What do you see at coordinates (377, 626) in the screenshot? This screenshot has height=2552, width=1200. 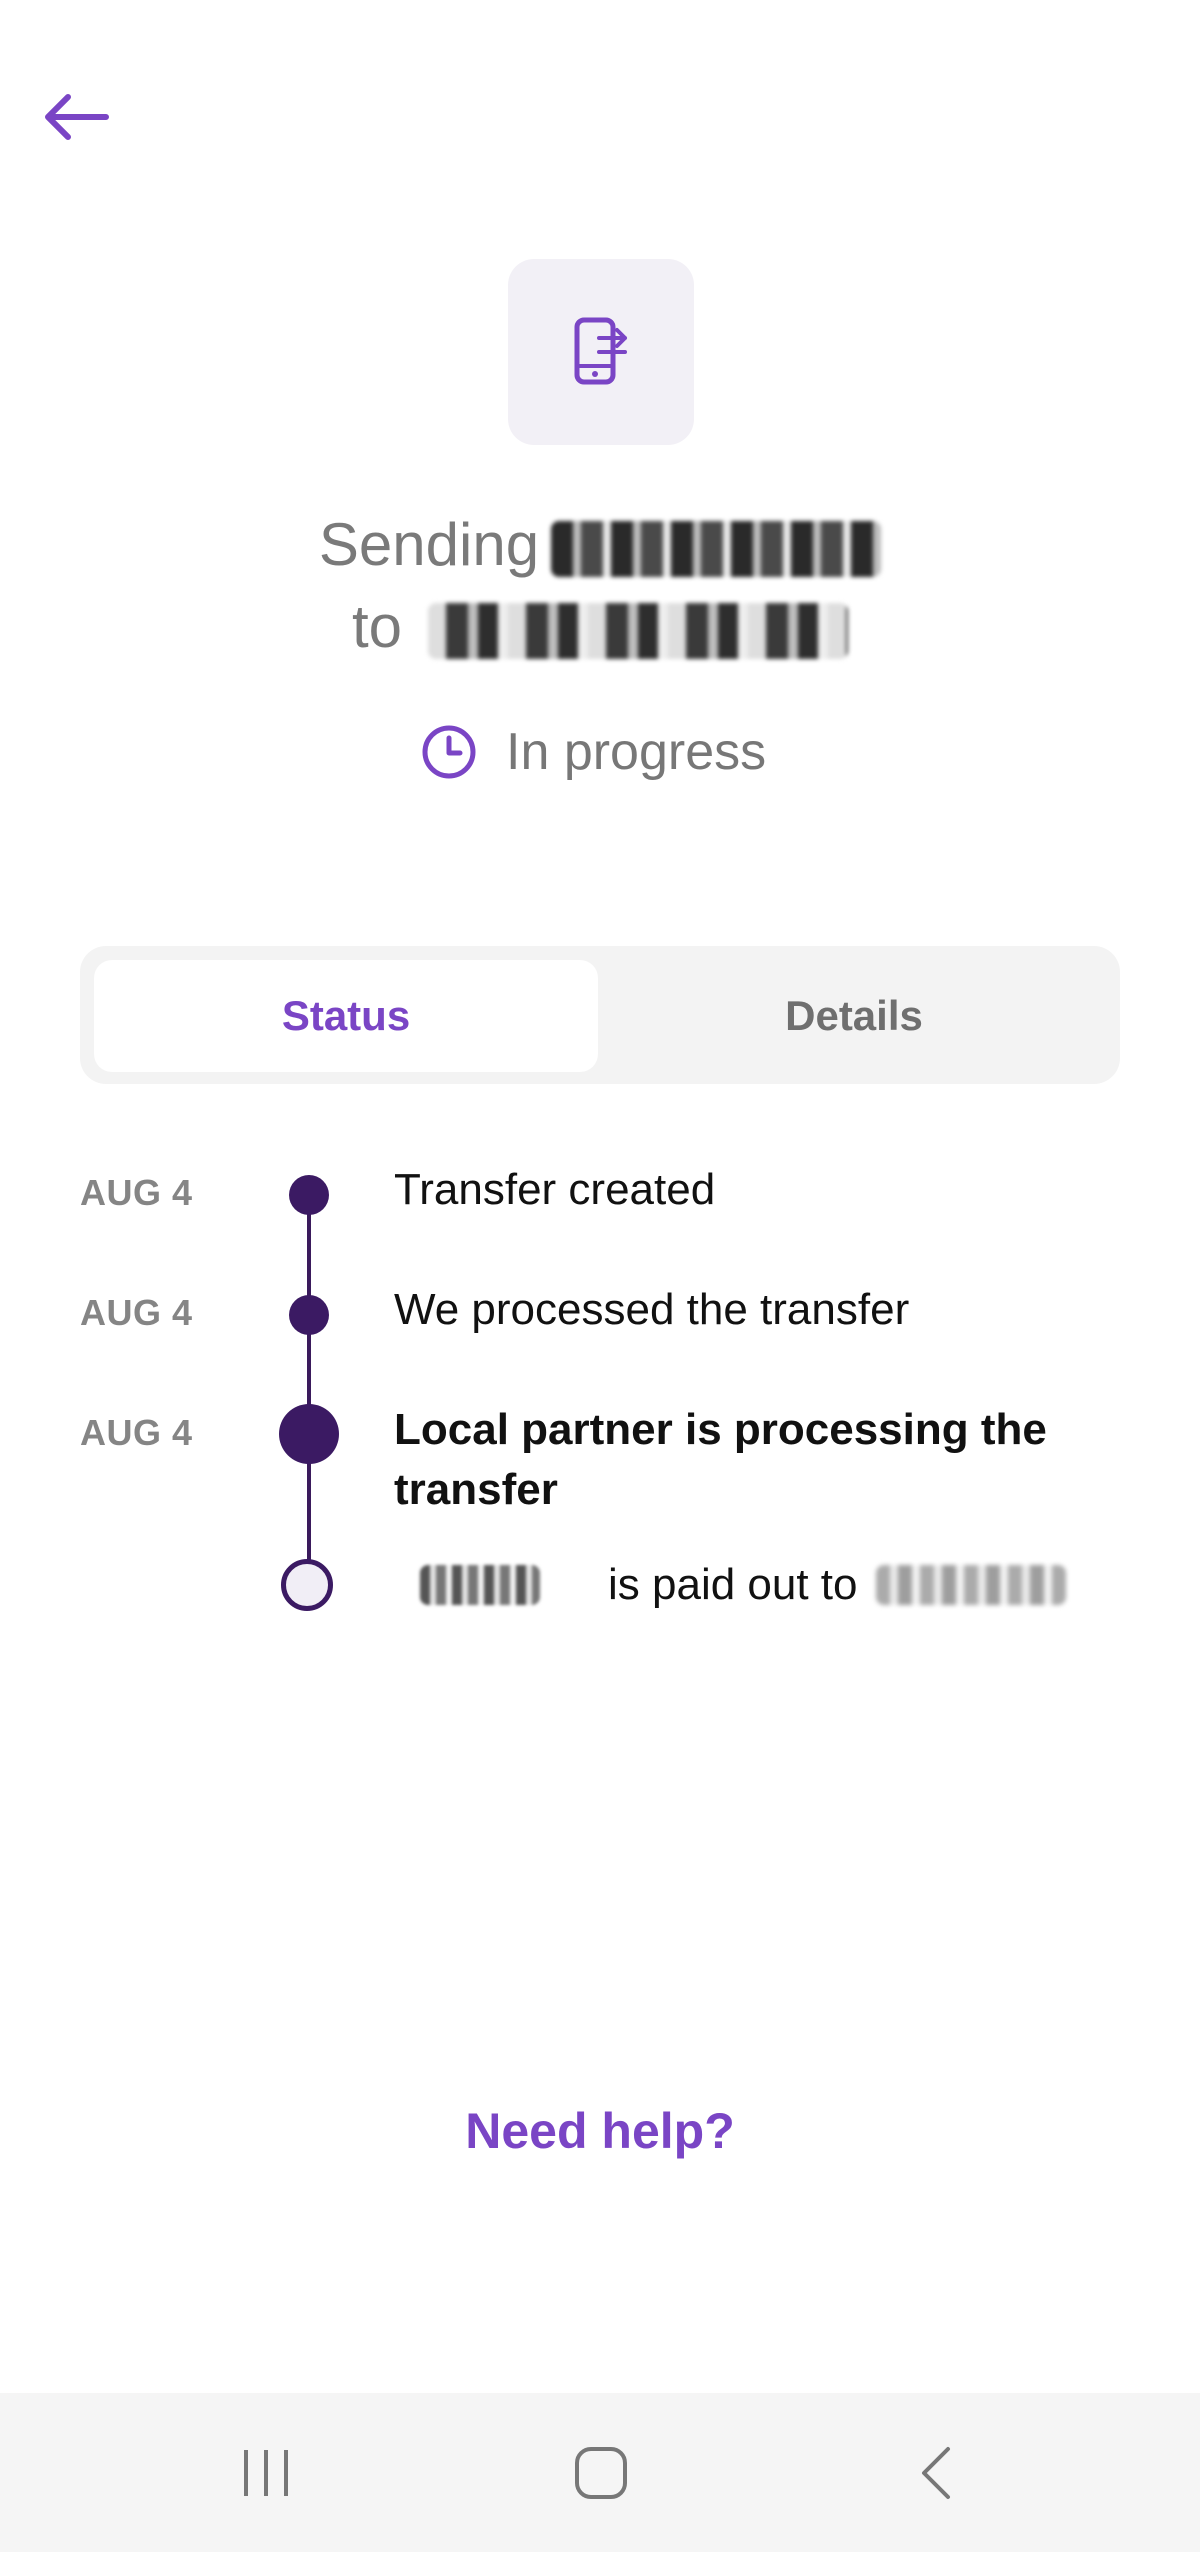 I see `to-label: to` at bounding box center [377, 626].